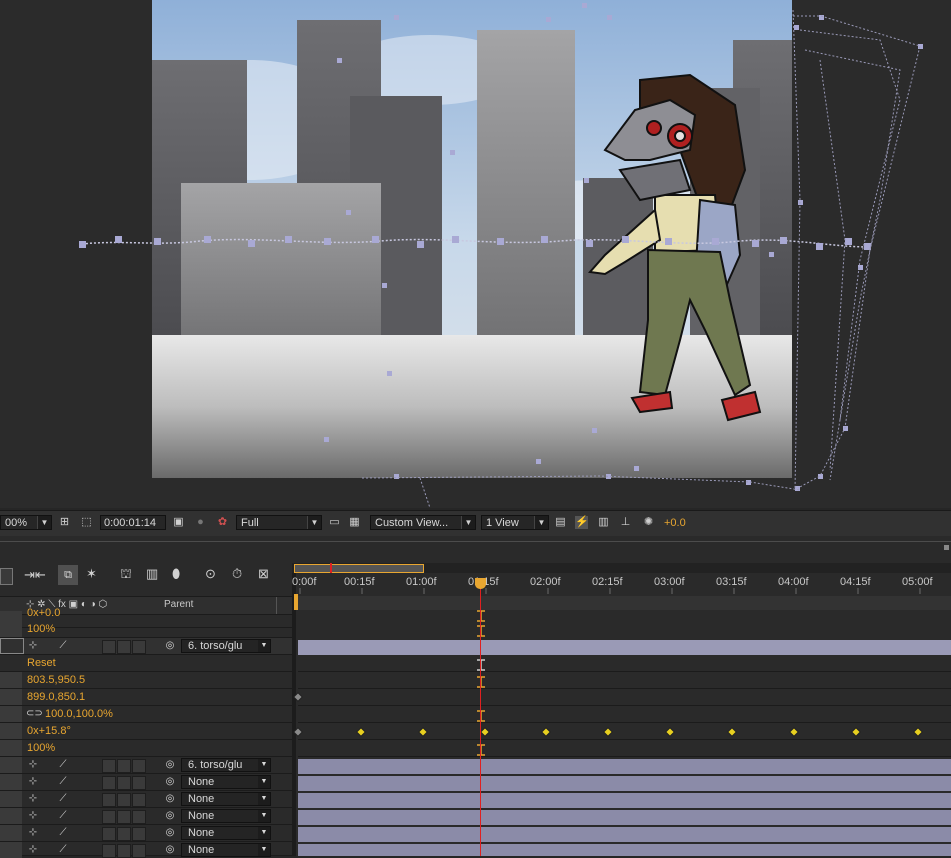 This screenshot has width=951, height=858. What do you see at coordinates (41, 663) in the screenshot?
I see `transform-reset-link: Reset` at bounding box center [41, 663].